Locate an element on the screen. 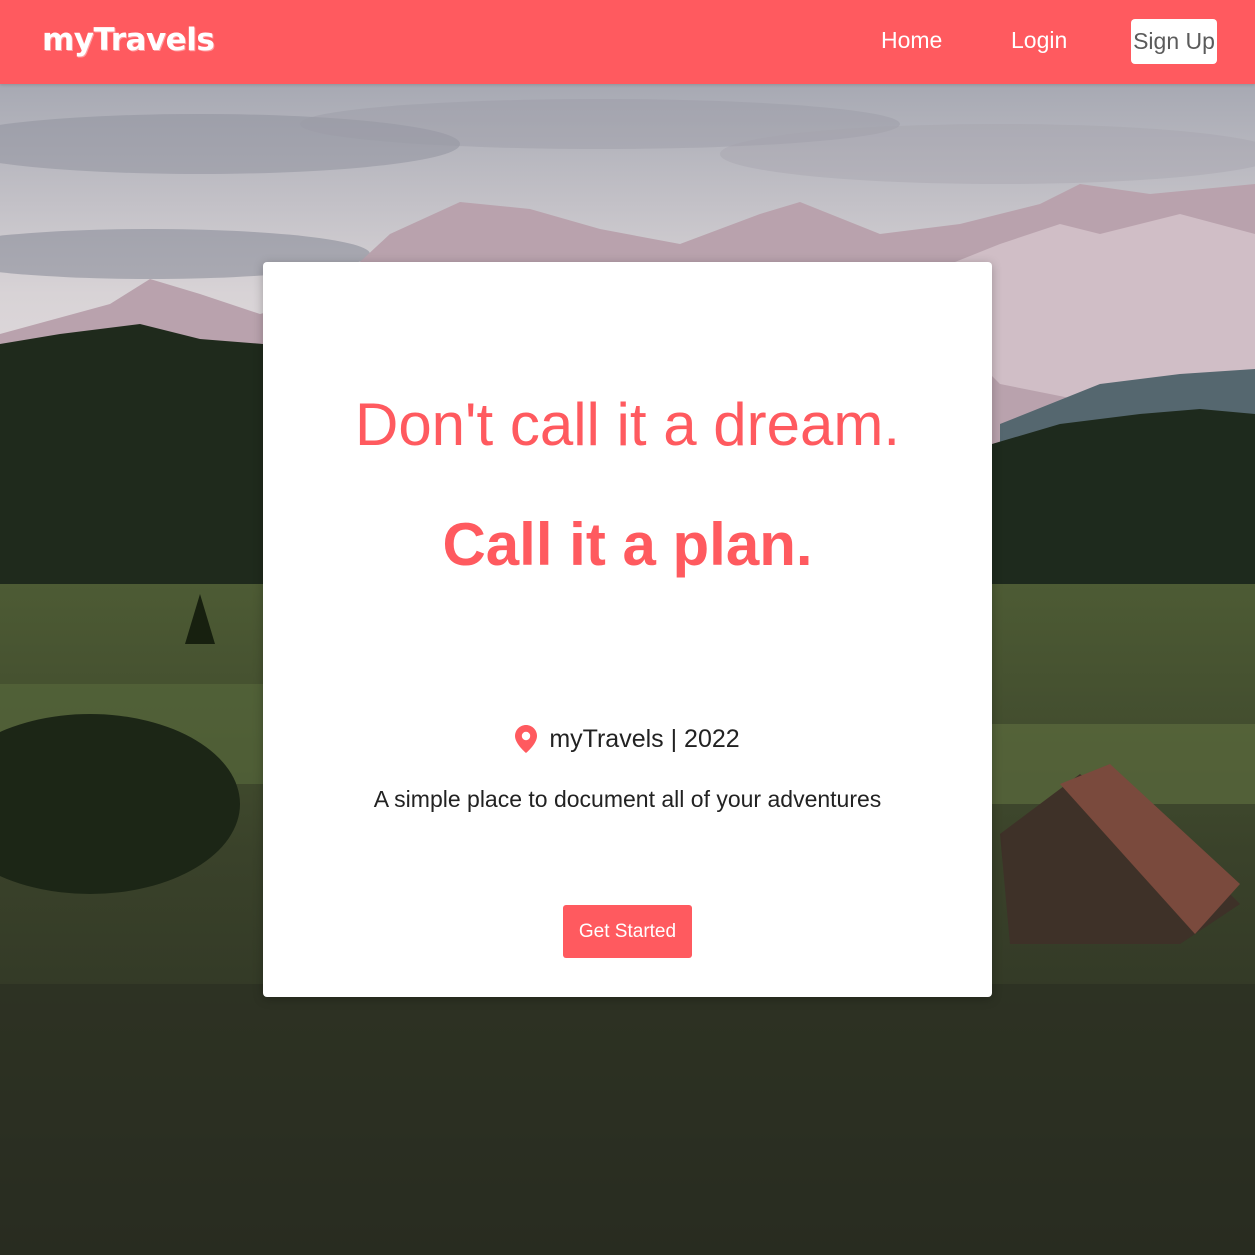 The image size is (1255, 1255). map-pin-icon is located at coordinates (526, 742).